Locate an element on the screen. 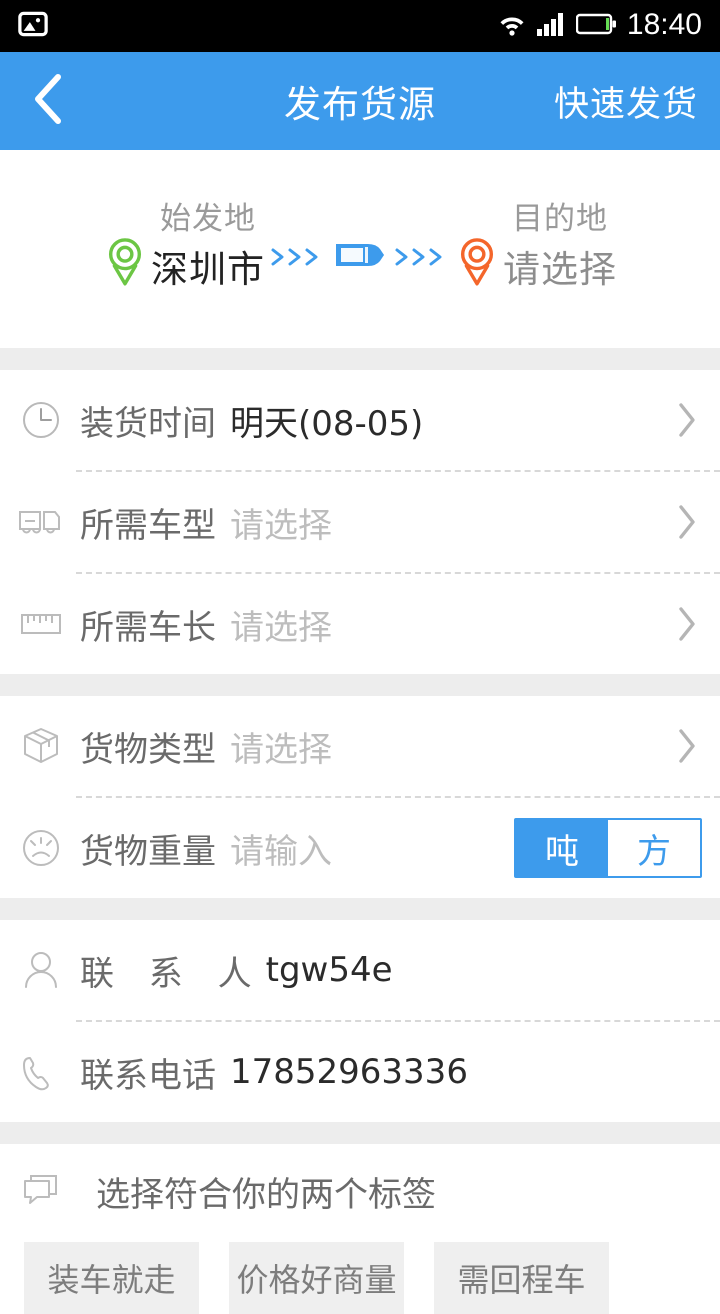 This screenshot has width=720, height=1314. destination-value: 请选择 is located at coordinates (560, 269).